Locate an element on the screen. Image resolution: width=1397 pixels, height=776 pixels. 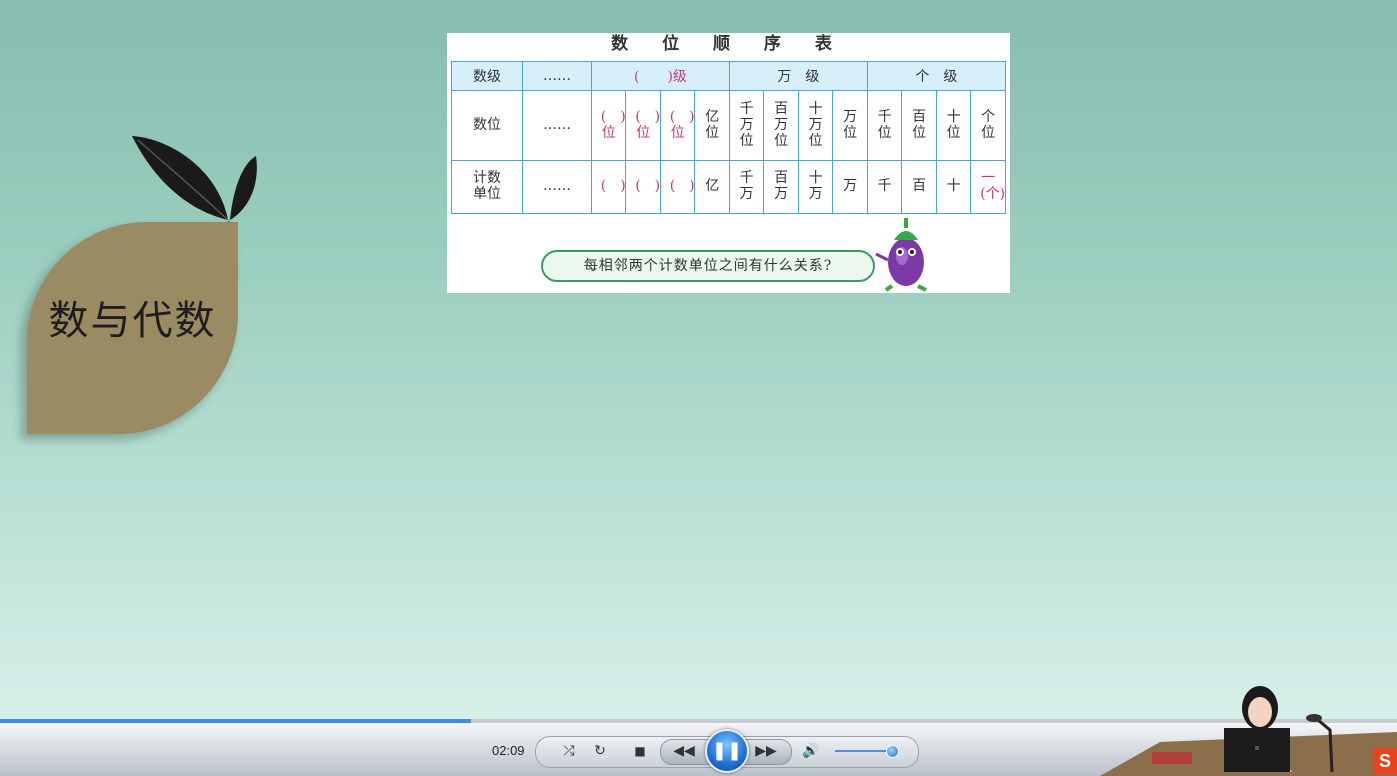
volume-knob is located at coordinates (892, 751).